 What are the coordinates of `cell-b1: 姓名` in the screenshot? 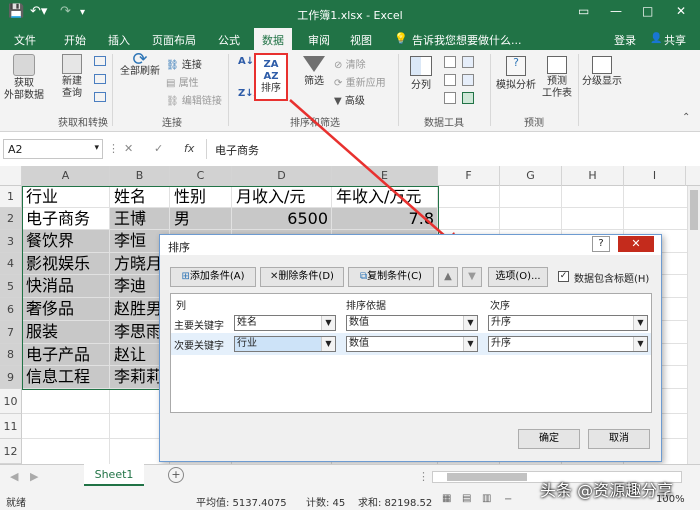 It's located at (141, 197).